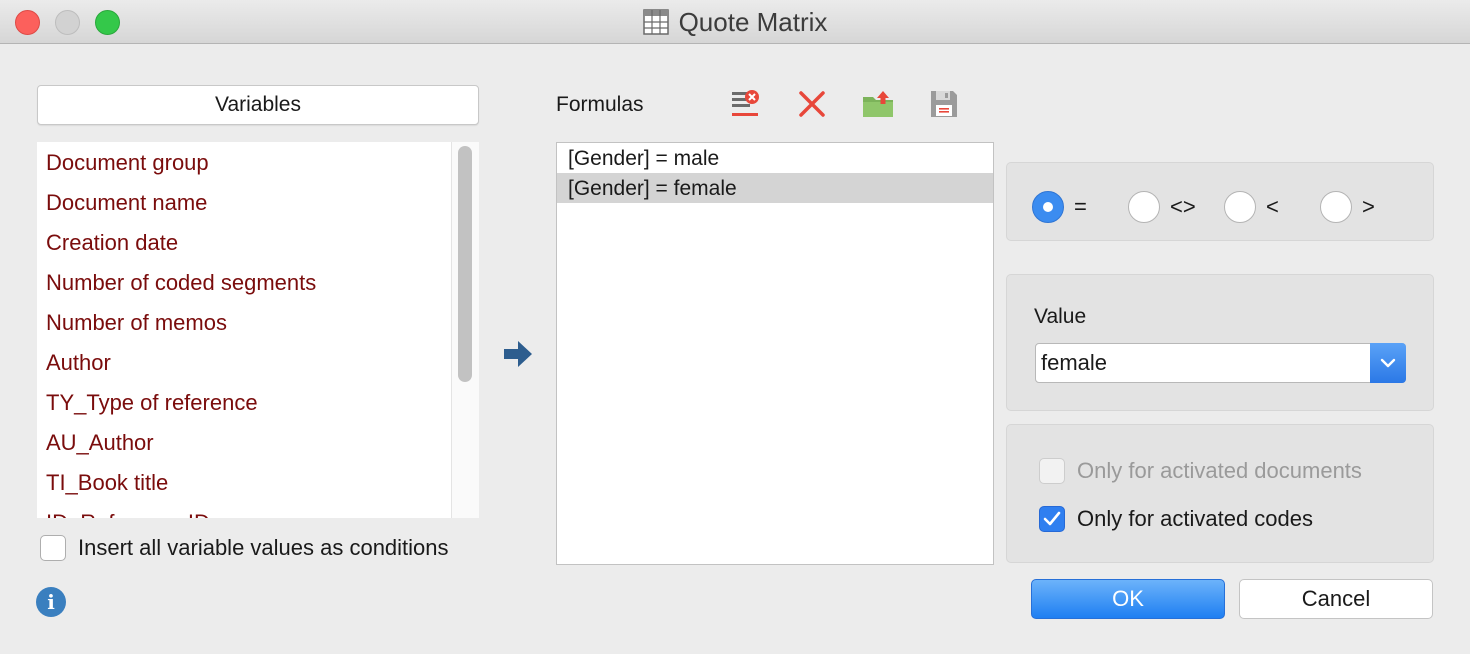 Image resolution: width=1470 pixels, height=654 pixels. What do you see at coordinates (1080, 206) in the screenshot?
I see `operator-label: =` at bounding box center [1080, 206].